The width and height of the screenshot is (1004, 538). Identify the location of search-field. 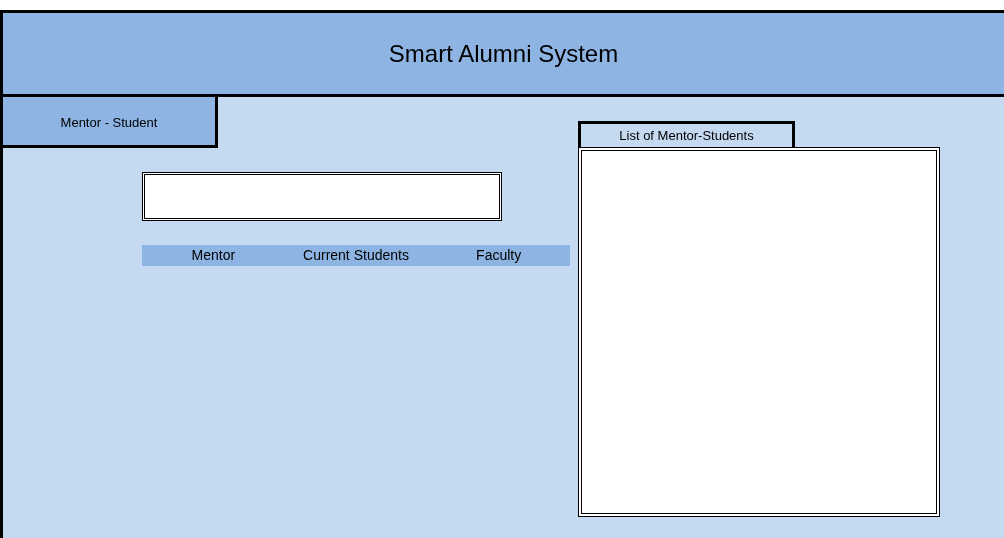
(322, 196).